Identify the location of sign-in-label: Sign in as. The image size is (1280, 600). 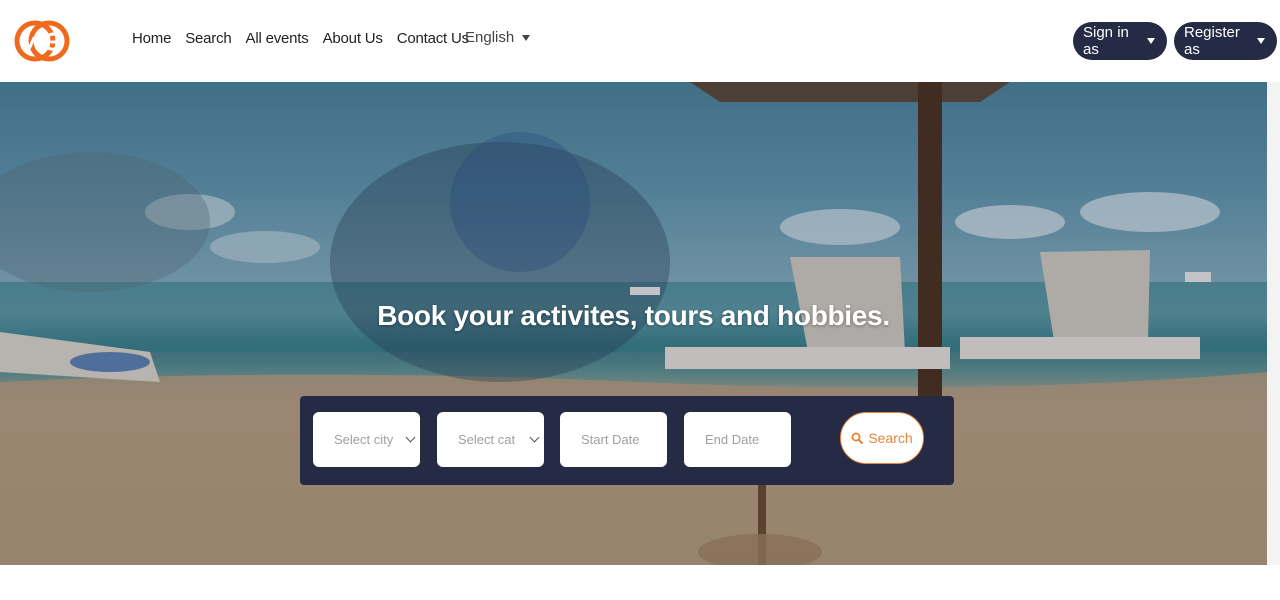
(1106, 41).